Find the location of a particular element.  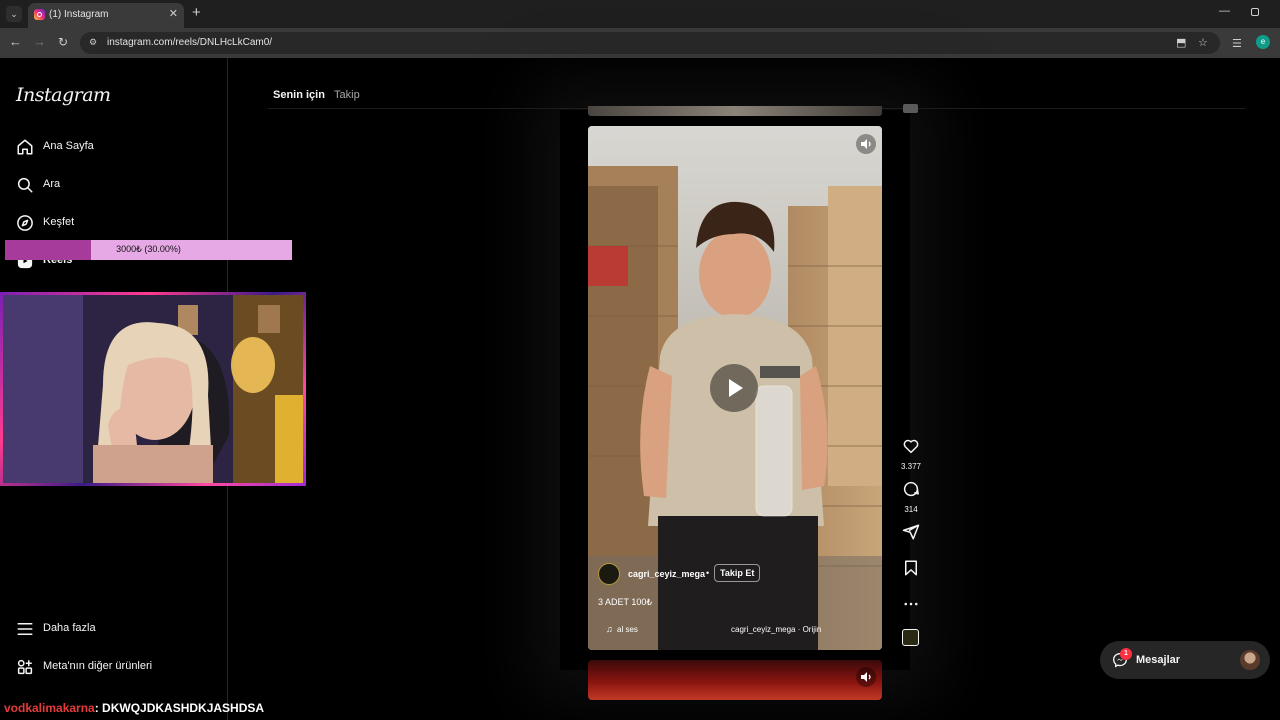

comment-icon is located at coordinates (911, 489).